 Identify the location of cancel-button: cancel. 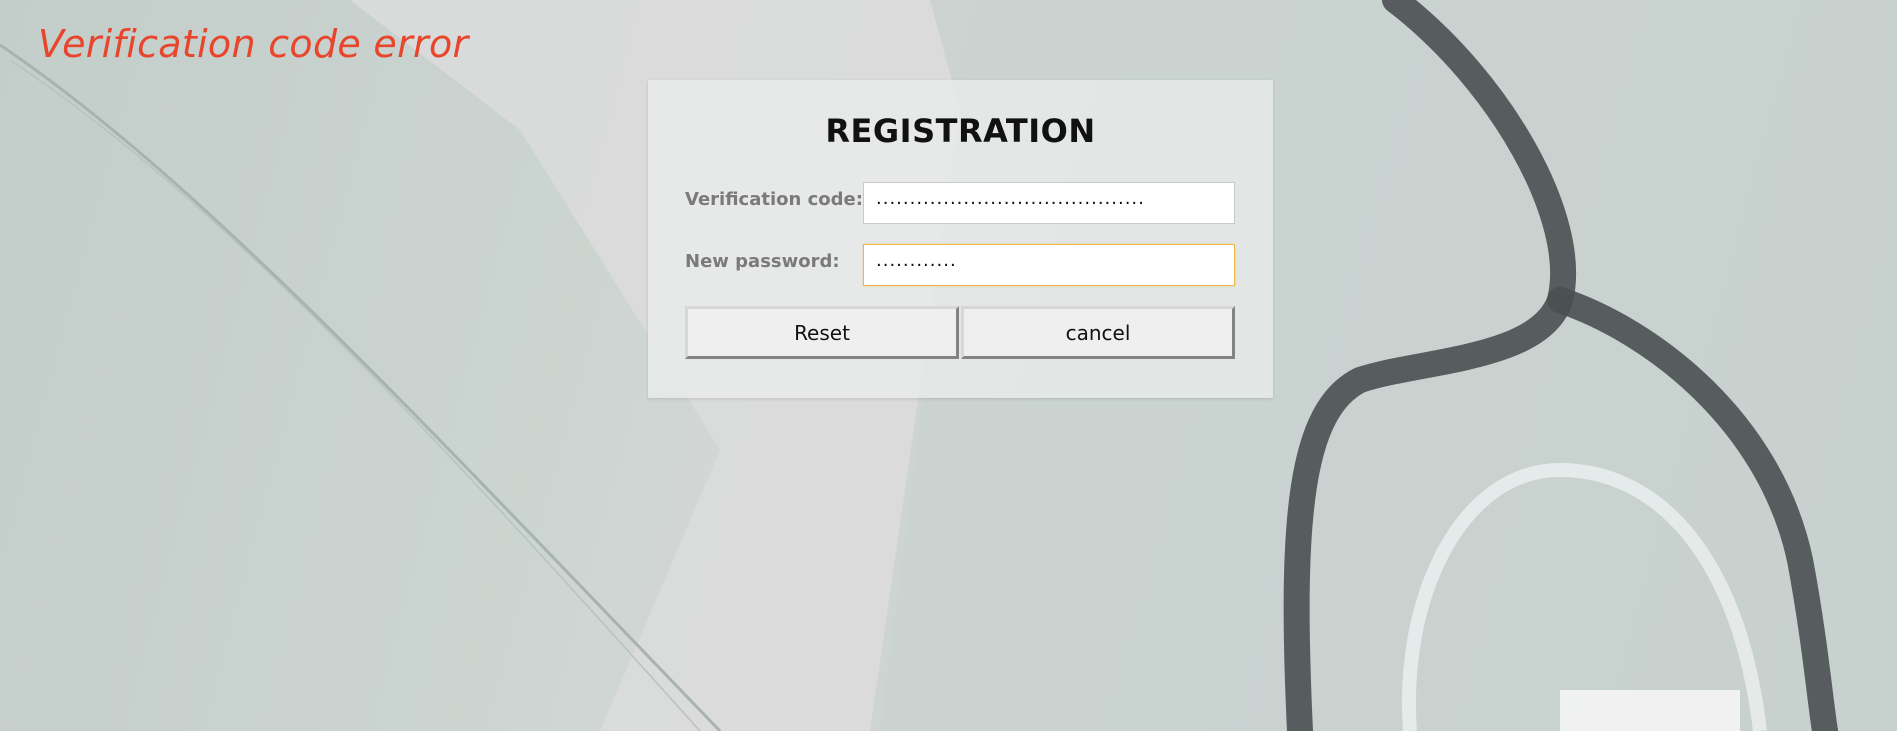
(1098, 332).